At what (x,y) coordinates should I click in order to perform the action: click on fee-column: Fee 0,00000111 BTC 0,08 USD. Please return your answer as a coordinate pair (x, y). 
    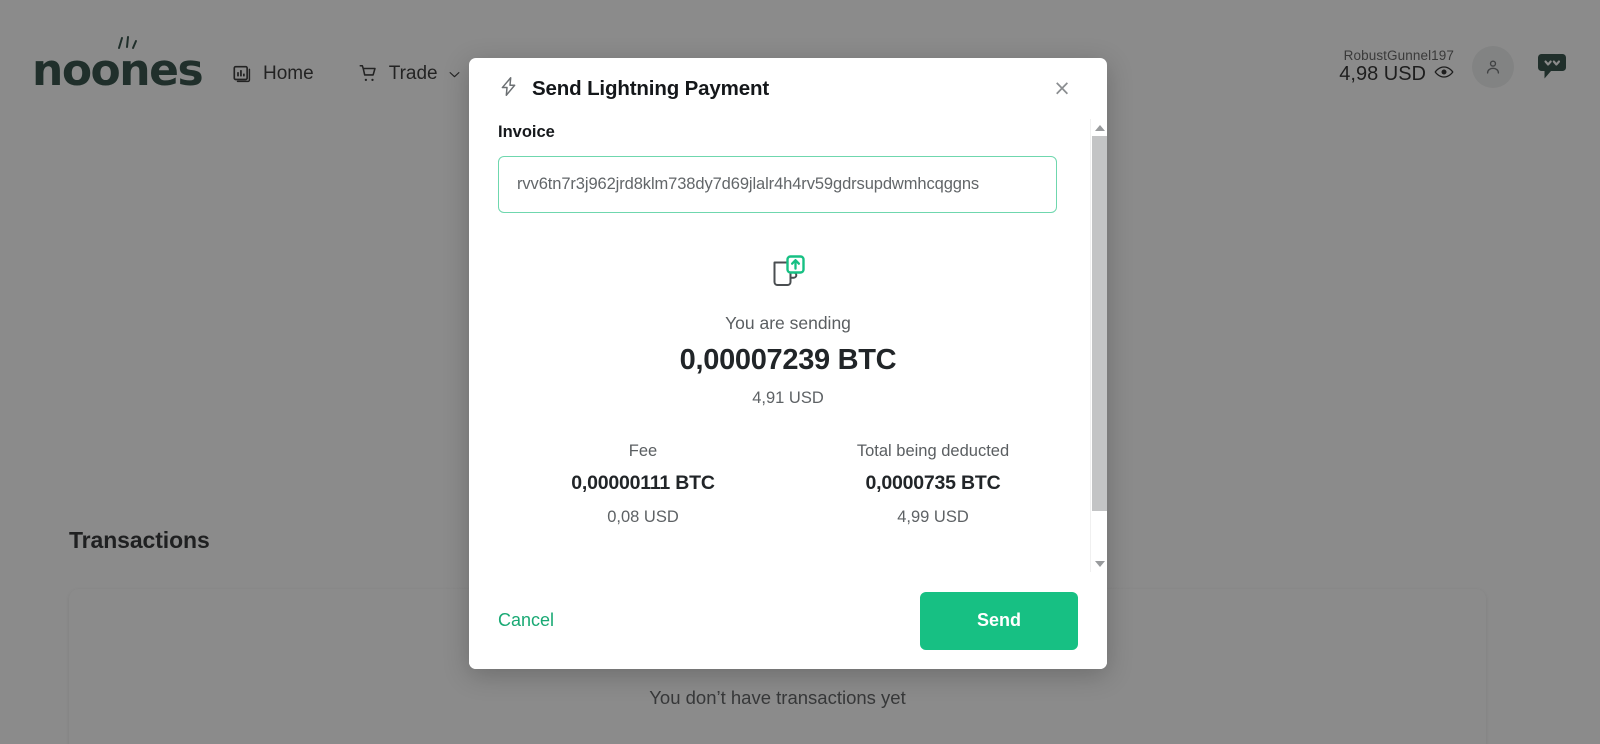
    Looking at the image, I should click on (643, 484).